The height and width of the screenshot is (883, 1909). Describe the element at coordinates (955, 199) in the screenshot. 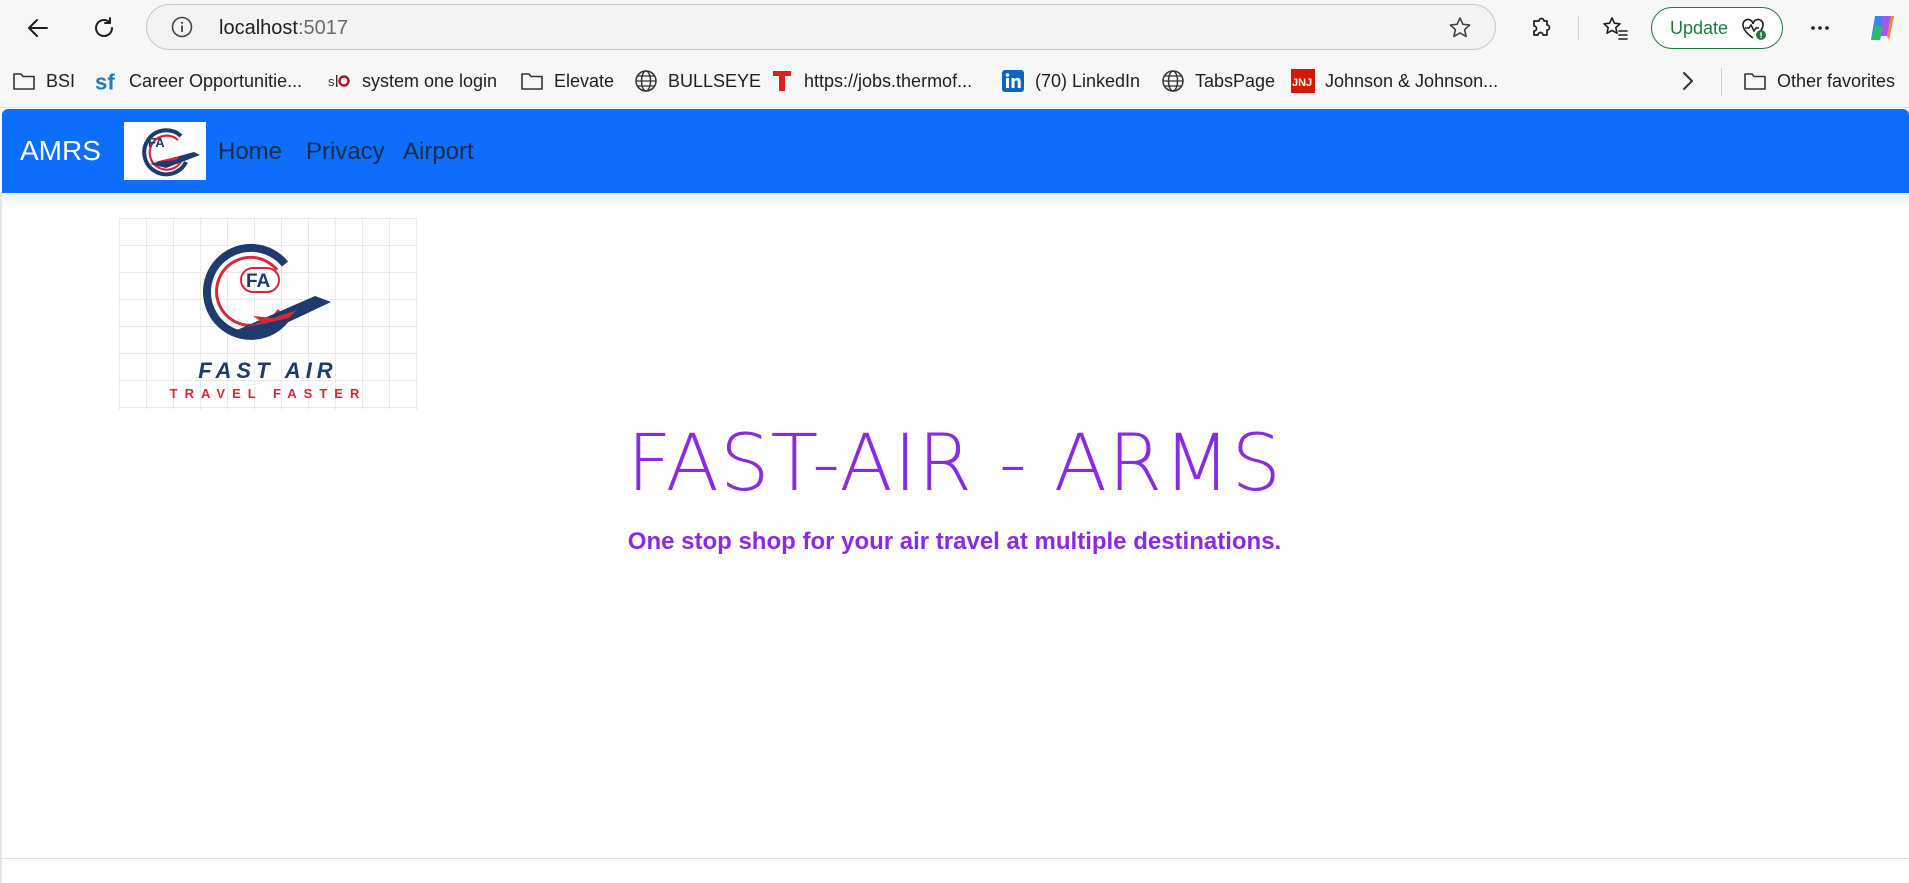

I see `navbar-shadow` at that location.